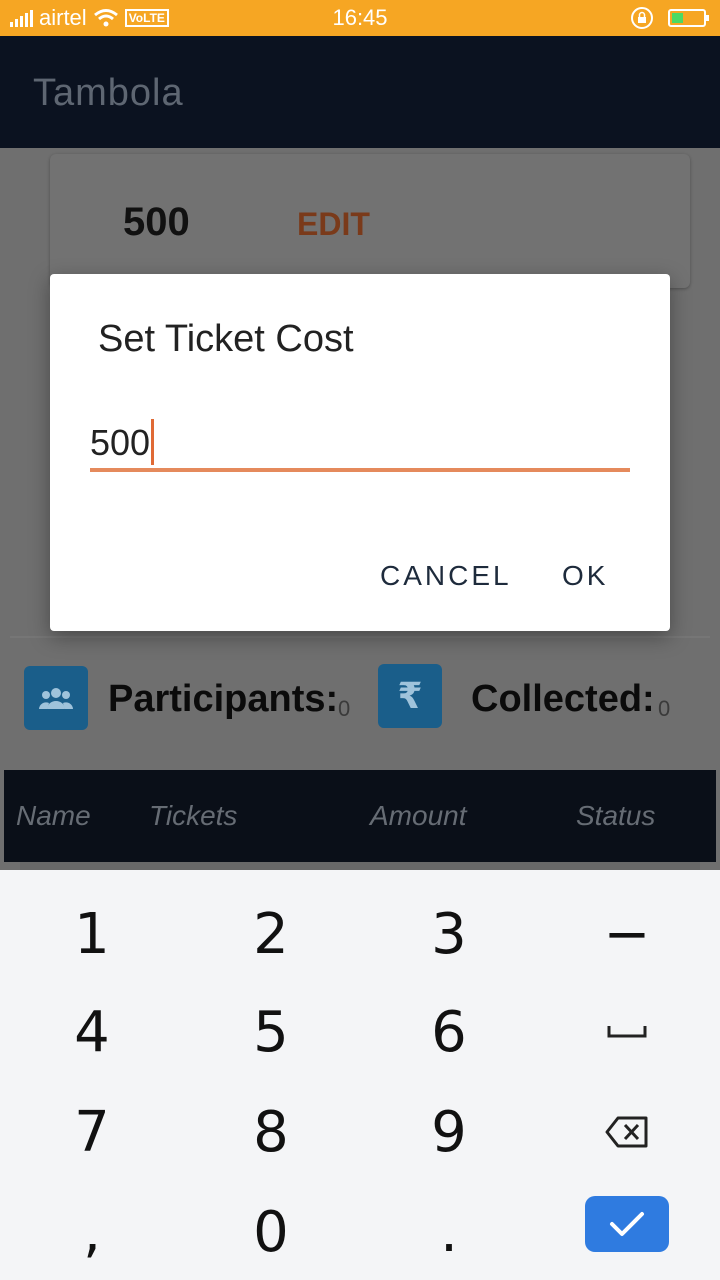 This screenshot has height=1280, width=720. Describe the element at coordinates (446, 576) in the screenshot. I see `cancel-button: CANCEL` at that location.